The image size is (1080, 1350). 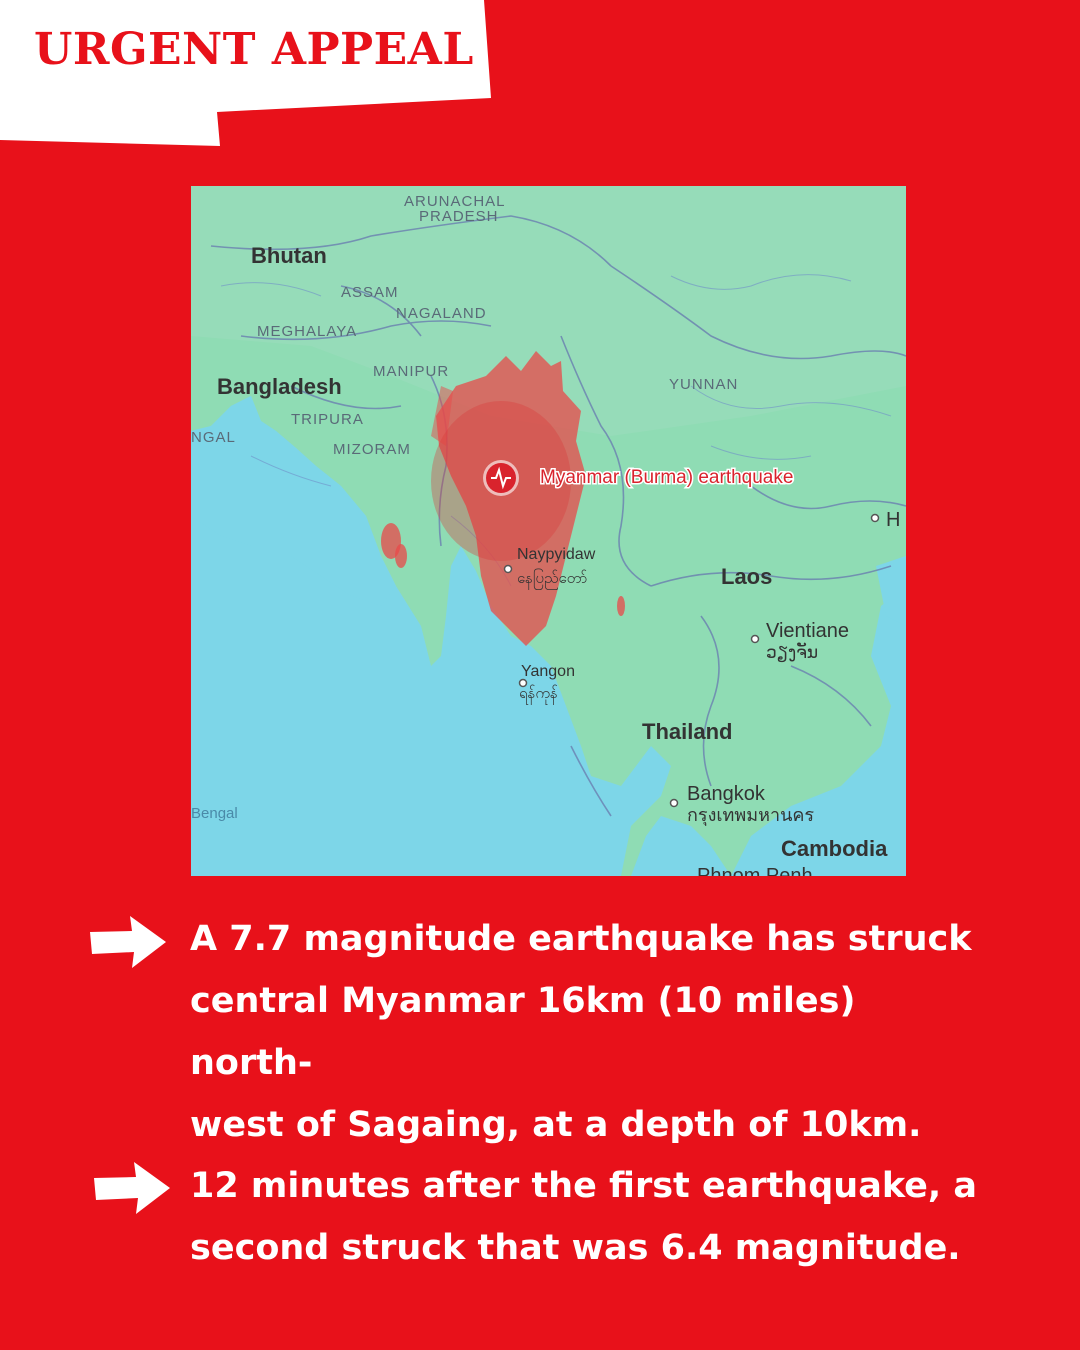 What do you see at coordinates (703, 384) in the screenshot?
I see `label-yunnan: YUNNAN` at bounding box center [703, 384].